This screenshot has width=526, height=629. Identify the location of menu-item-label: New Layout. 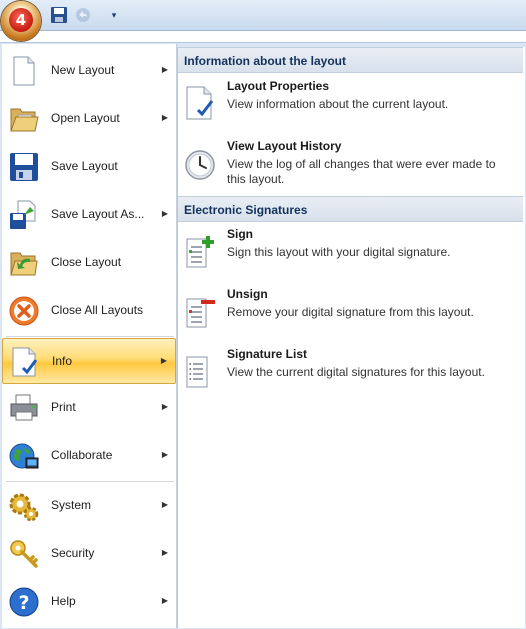
(83, 70).